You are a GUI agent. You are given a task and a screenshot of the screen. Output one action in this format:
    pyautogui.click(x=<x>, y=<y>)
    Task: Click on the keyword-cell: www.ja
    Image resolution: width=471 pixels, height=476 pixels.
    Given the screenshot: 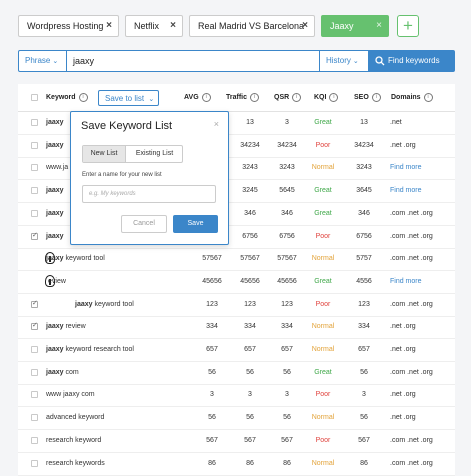 What is the action you would take?
    pyautogui.click(x=57, y=168)
    